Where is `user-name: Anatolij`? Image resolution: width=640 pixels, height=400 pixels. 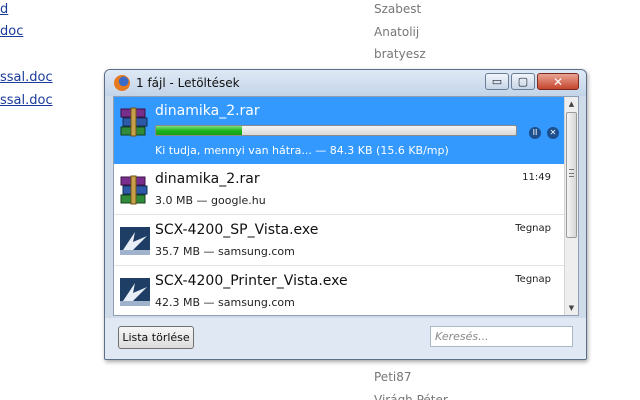
user-name: Anatolij is located at coordinates (397, 32).